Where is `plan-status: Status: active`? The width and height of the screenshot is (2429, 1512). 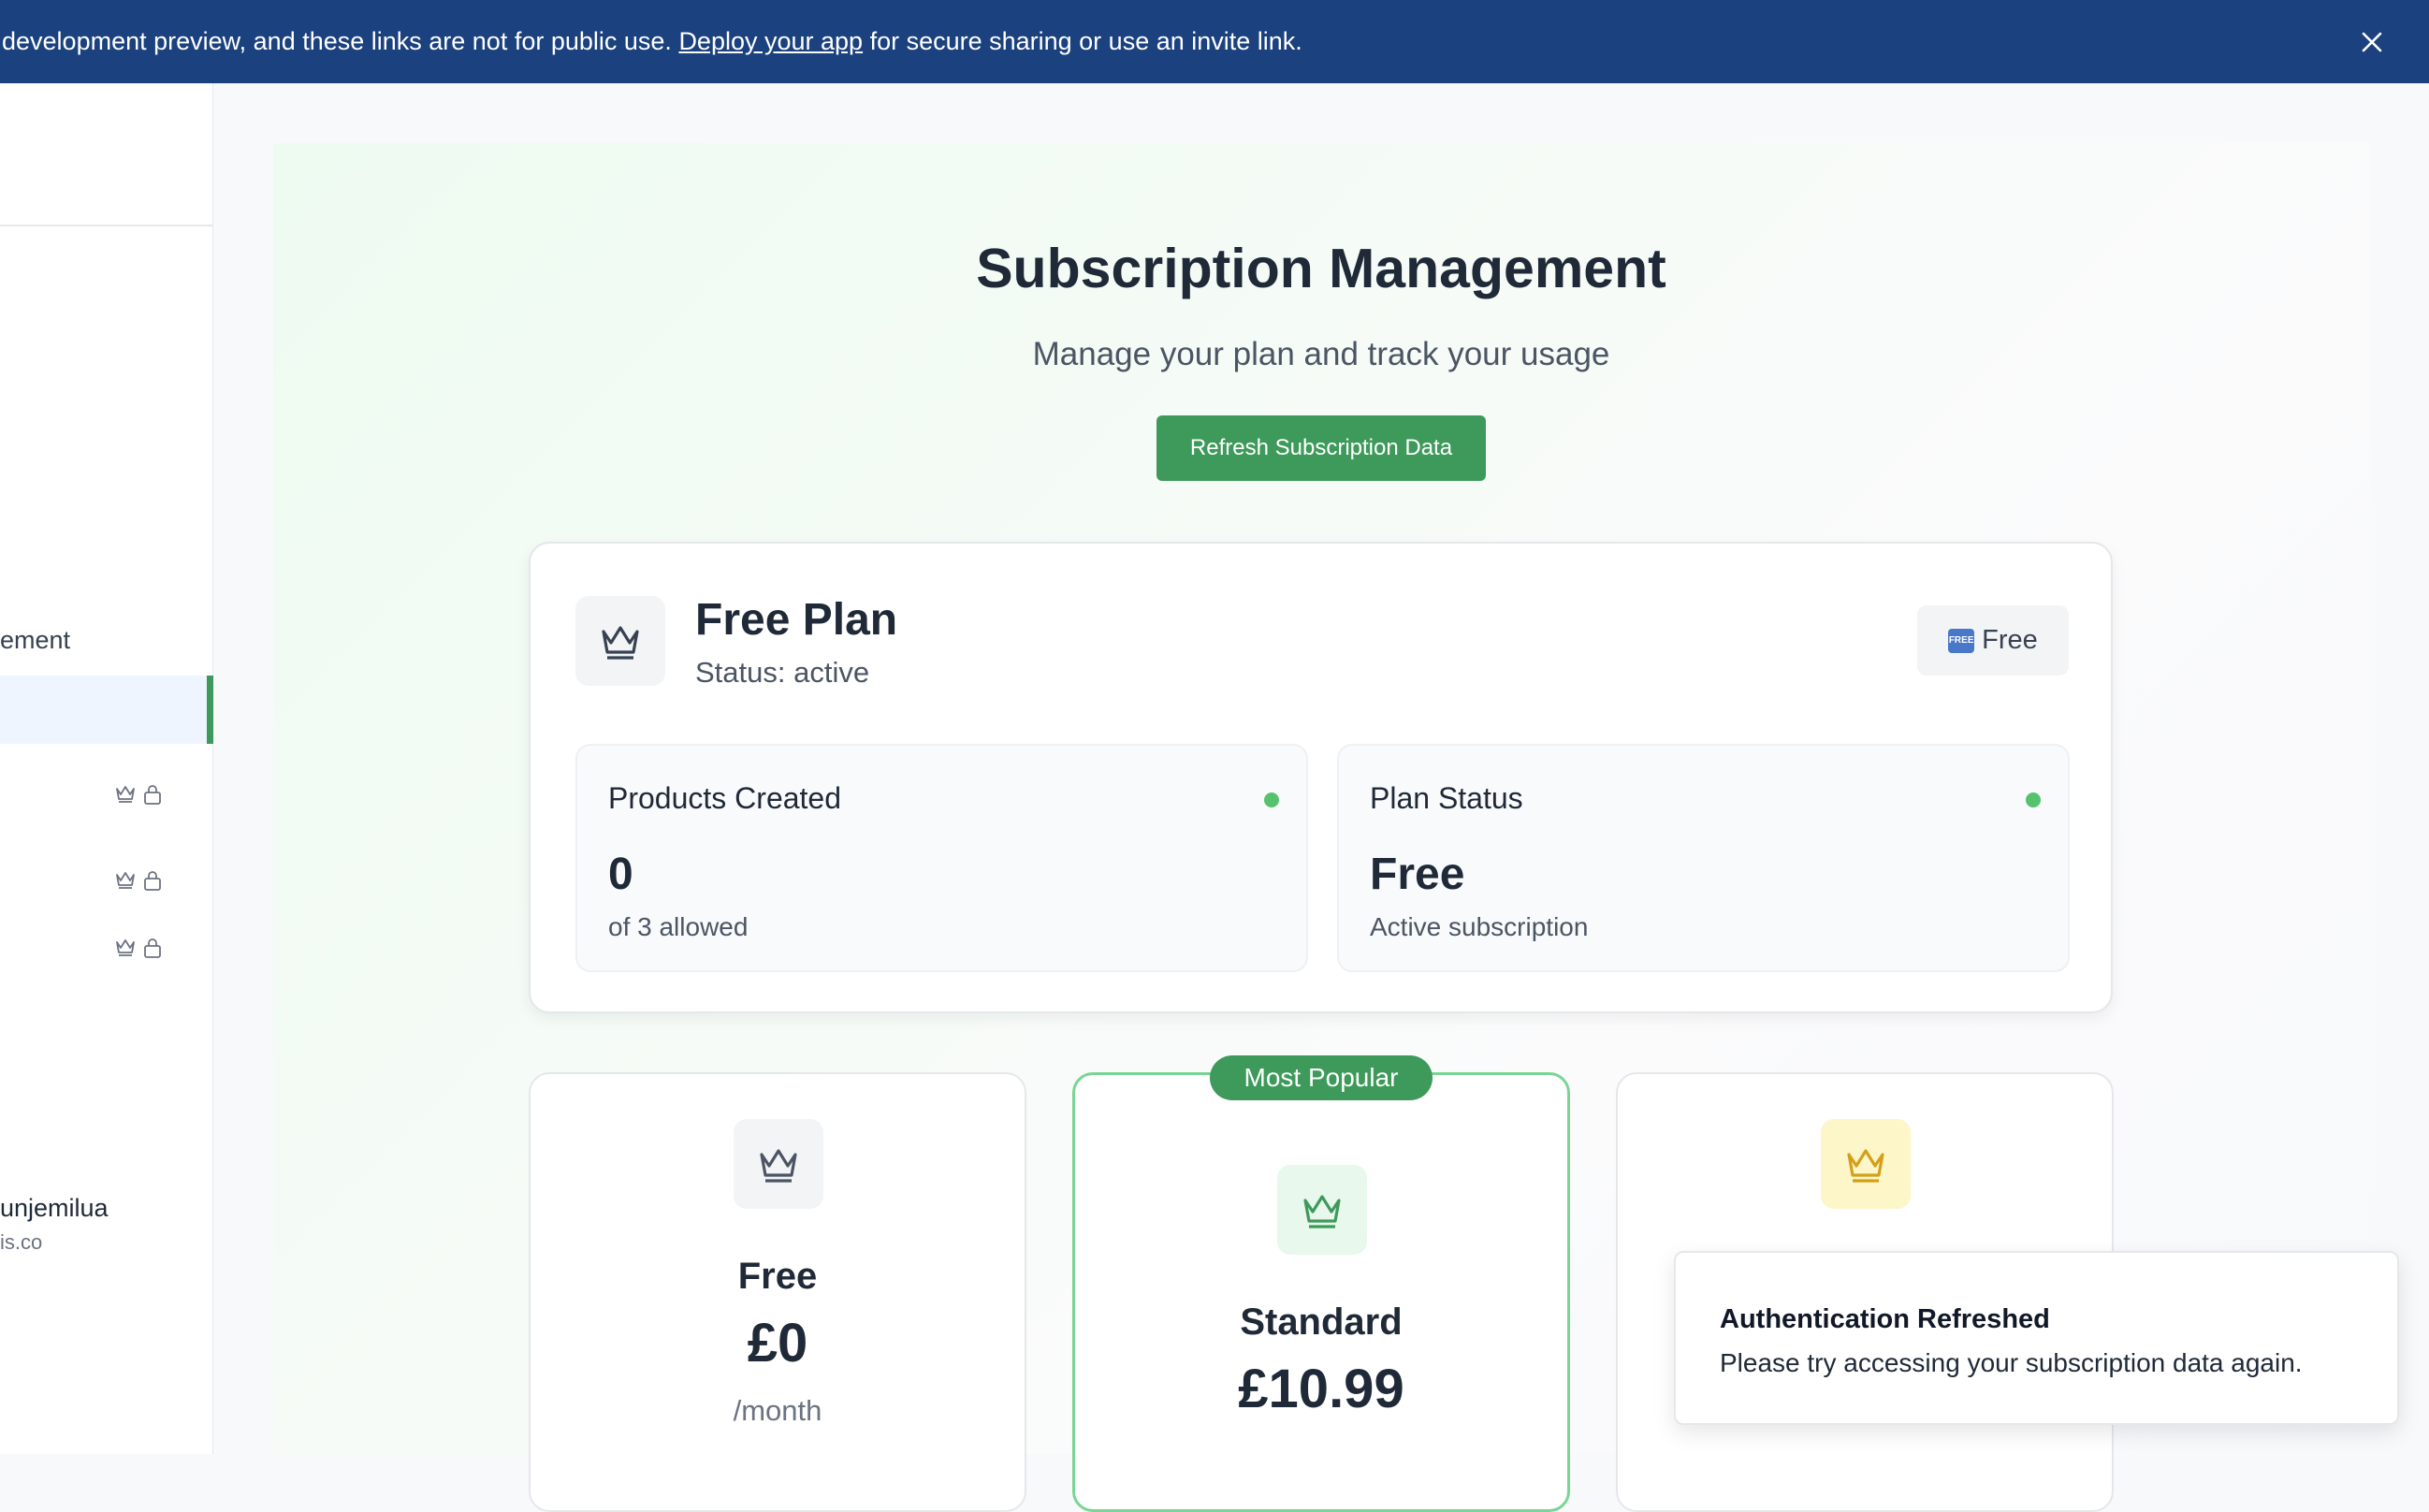 plan-status: Status: active is located at coordinates (782, 672).